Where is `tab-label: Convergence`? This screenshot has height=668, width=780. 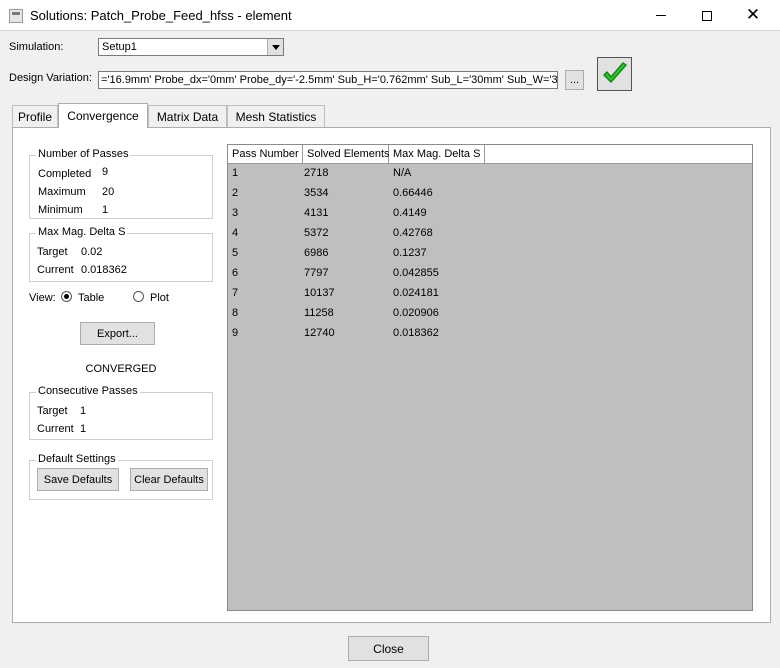
tab-label: Convergence is located at coordinates (103, 116).